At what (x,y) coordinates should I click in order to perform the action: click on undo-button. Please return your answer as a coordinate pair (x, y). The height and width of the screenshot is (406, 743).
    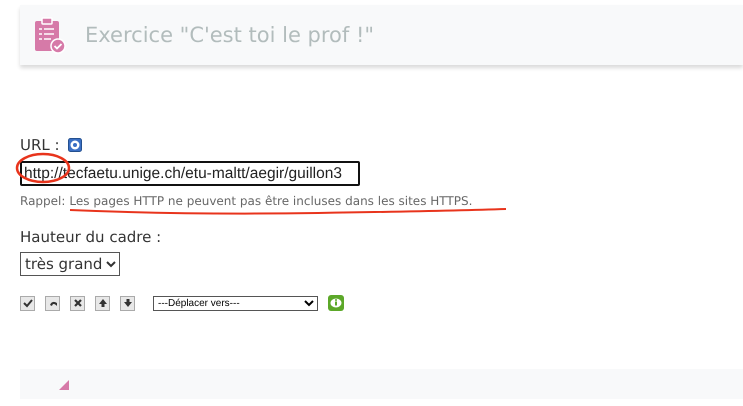
    Looking at the image, I should click on (52, 303).